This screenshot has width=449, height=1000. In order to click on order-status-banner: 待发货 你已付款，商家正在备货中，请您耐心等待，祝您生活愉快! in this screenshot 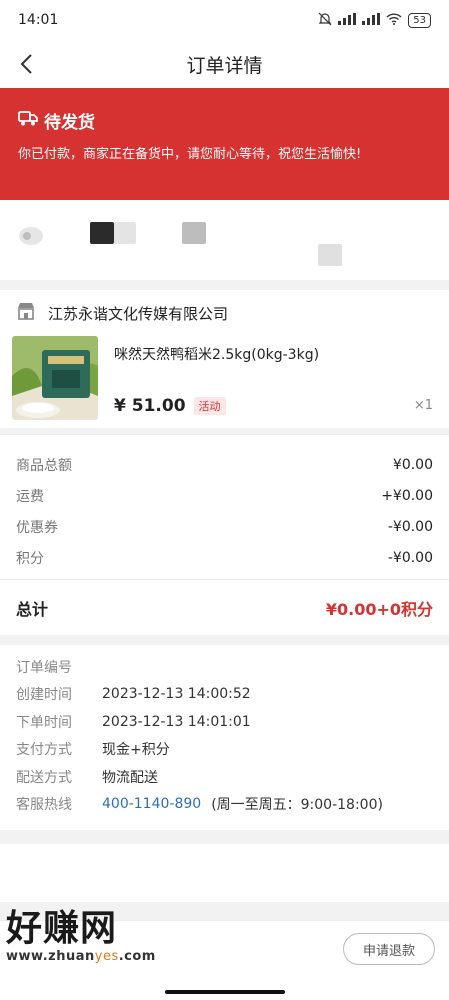, I will do `click(224, 144)`.